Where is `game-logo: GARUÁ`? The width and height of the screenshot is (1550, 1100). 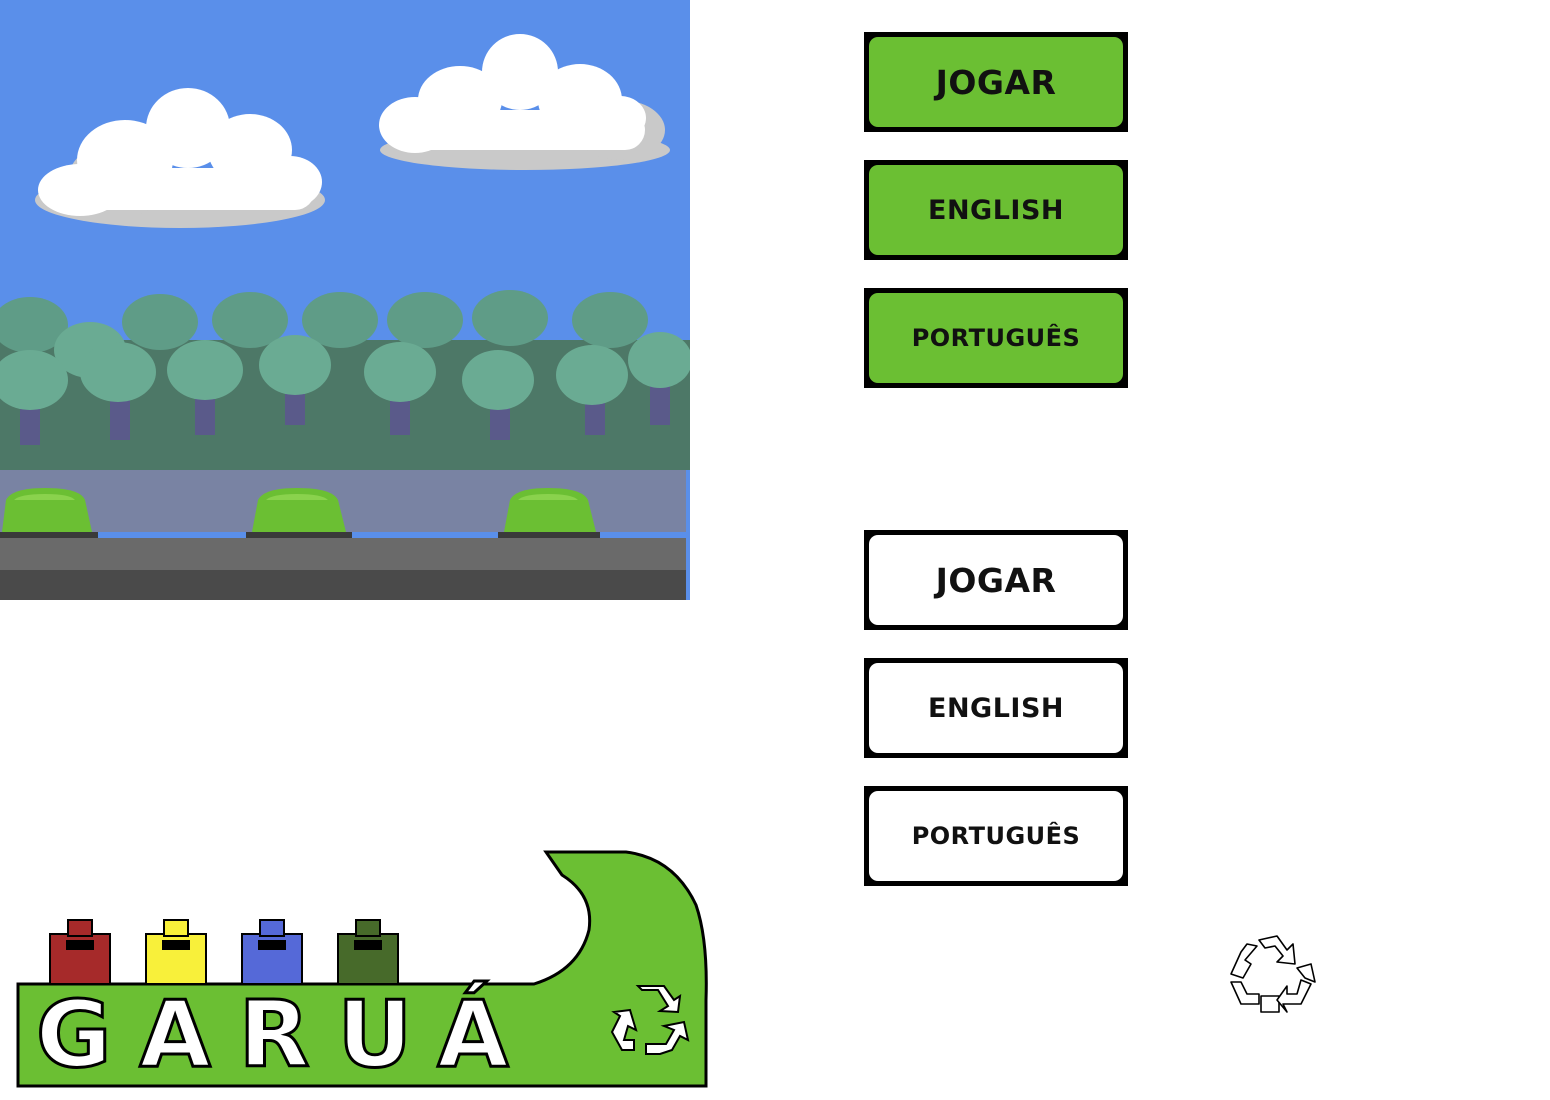
game-logo: GARUÁ is located at coordinates (362, 970).